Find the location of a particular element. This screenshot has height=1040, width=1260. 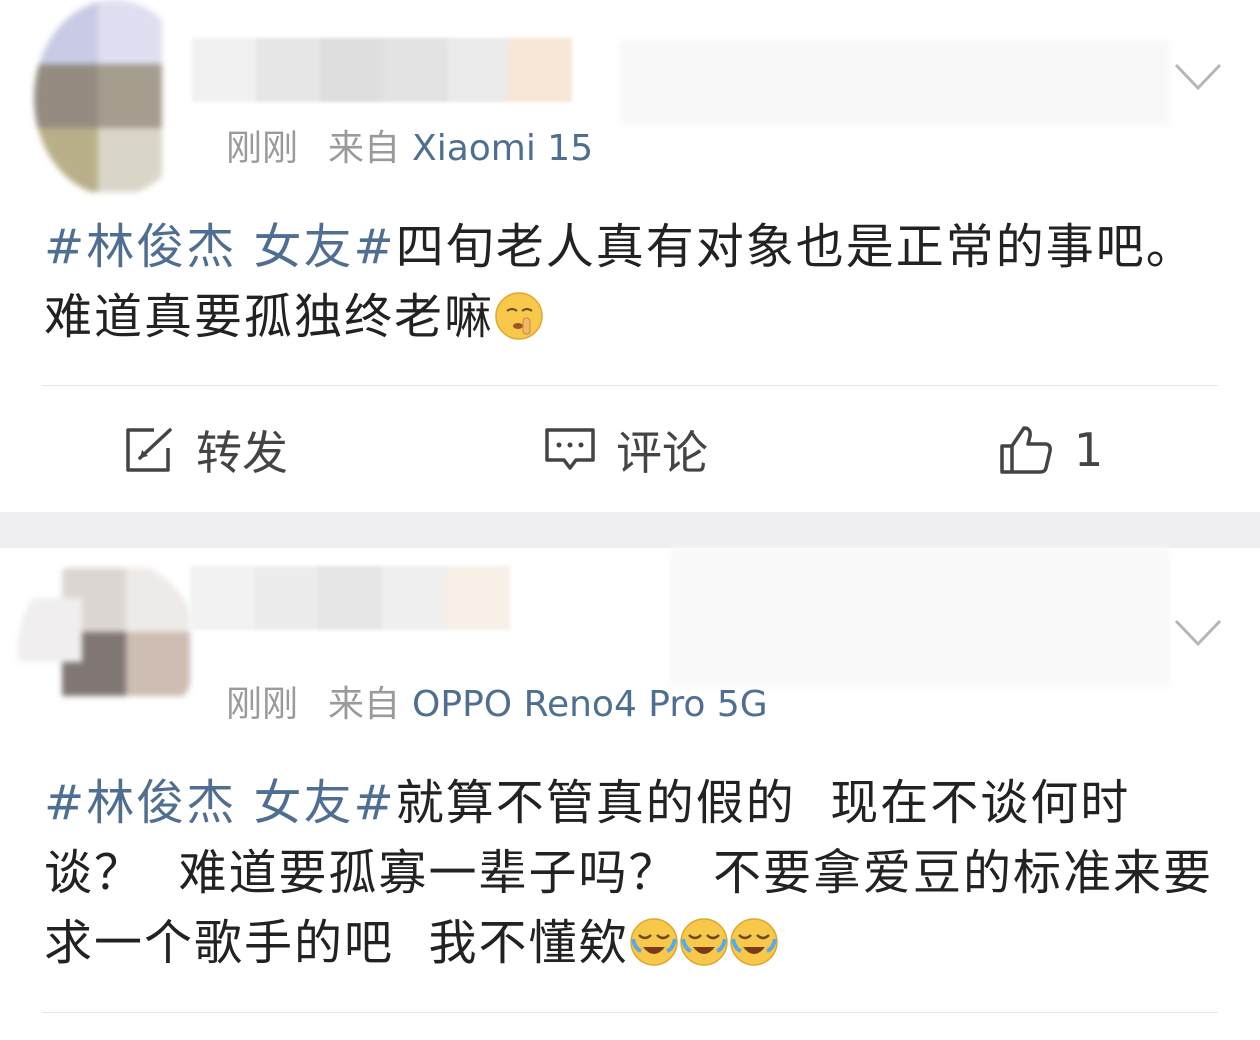

comment-button: 评论 is located at coordinates (626, 450).